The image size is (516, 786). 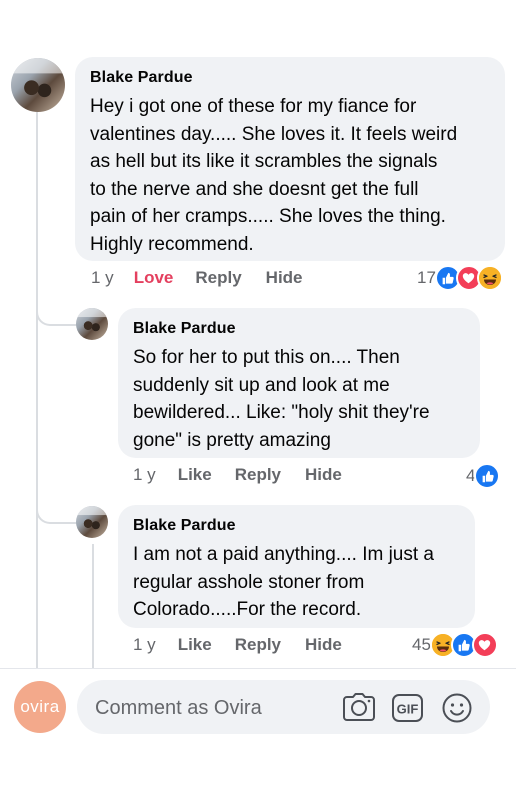 I want to click on reaction-count: 45, so click(x=421, y=644).